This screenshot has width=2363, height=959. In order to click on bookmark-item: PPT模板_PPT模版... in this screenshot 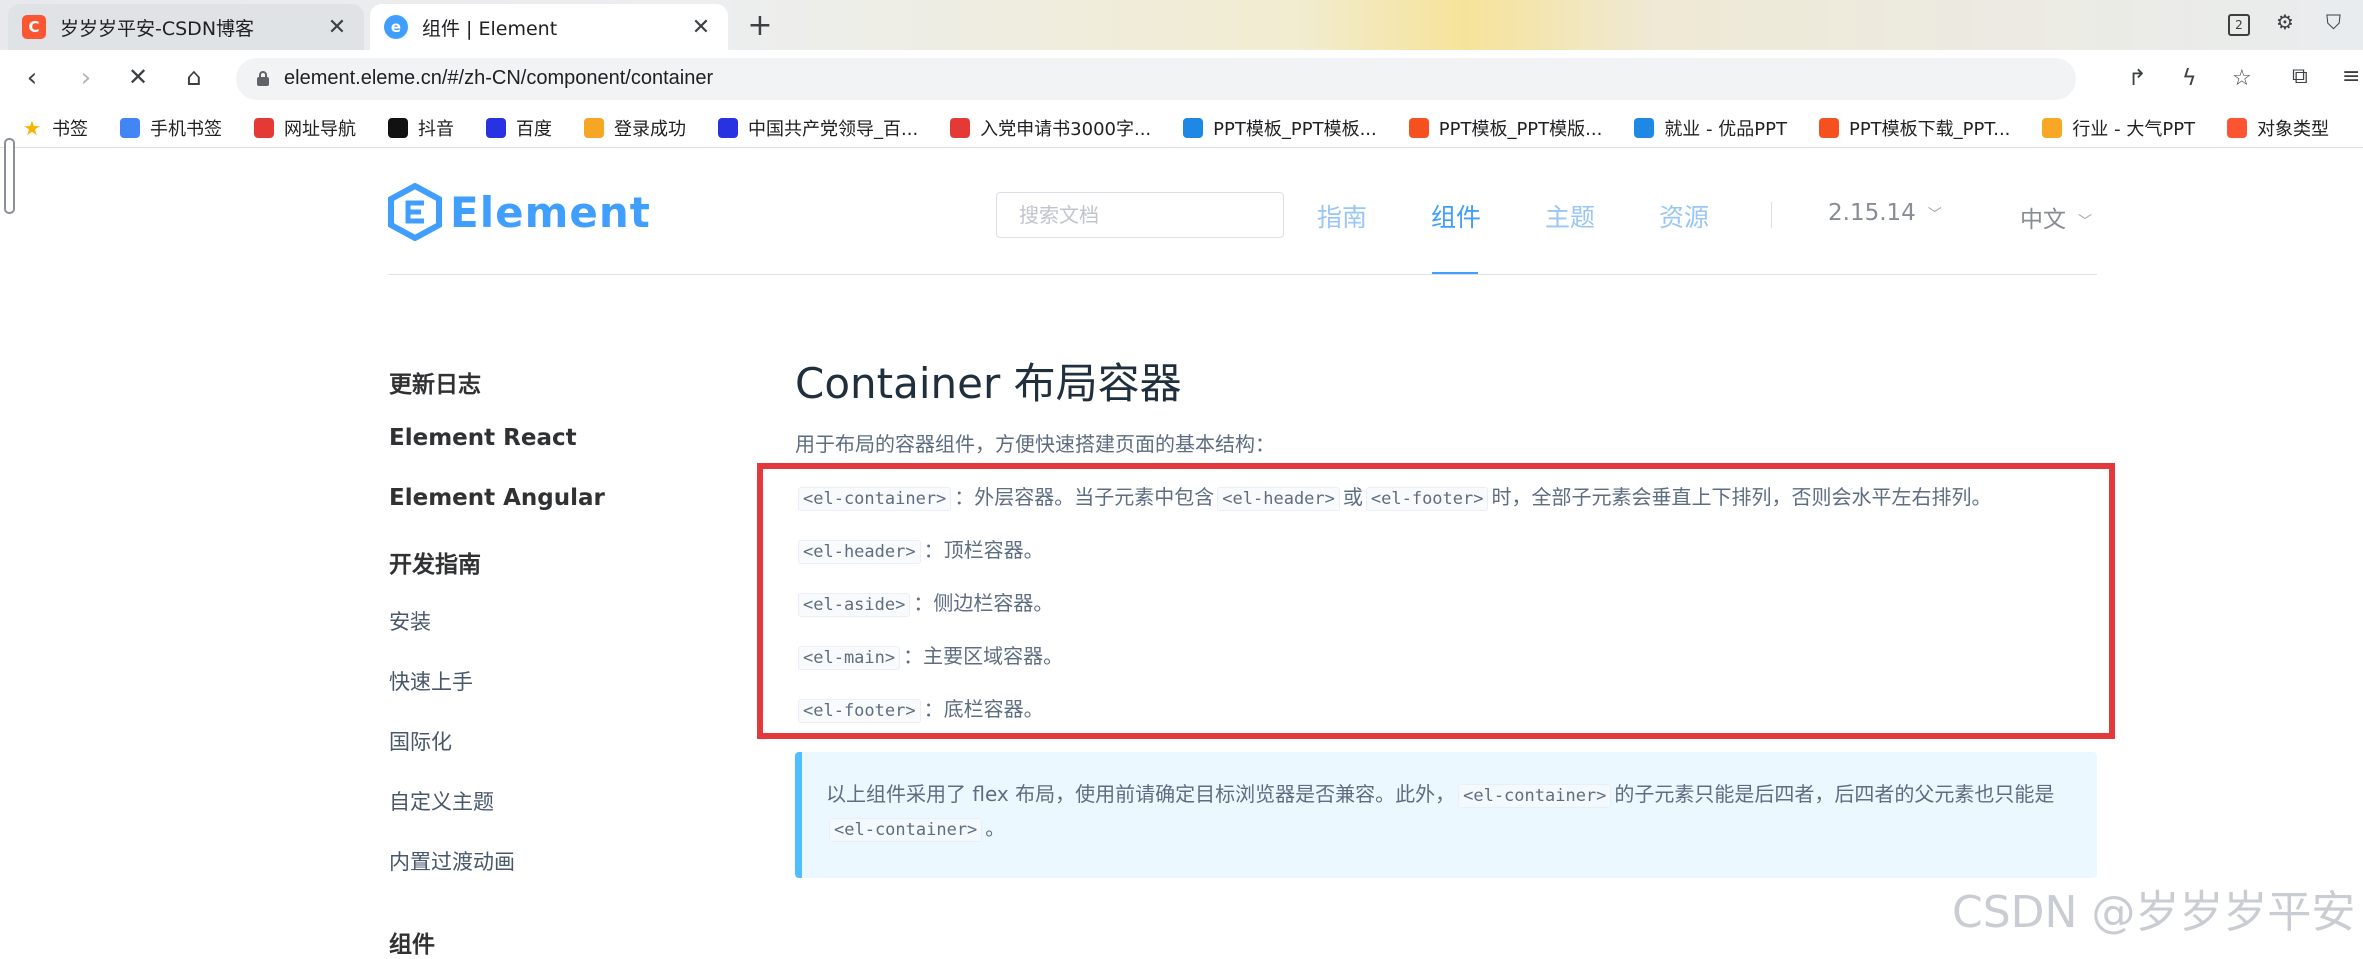, I will do `click(1505, 128)`.